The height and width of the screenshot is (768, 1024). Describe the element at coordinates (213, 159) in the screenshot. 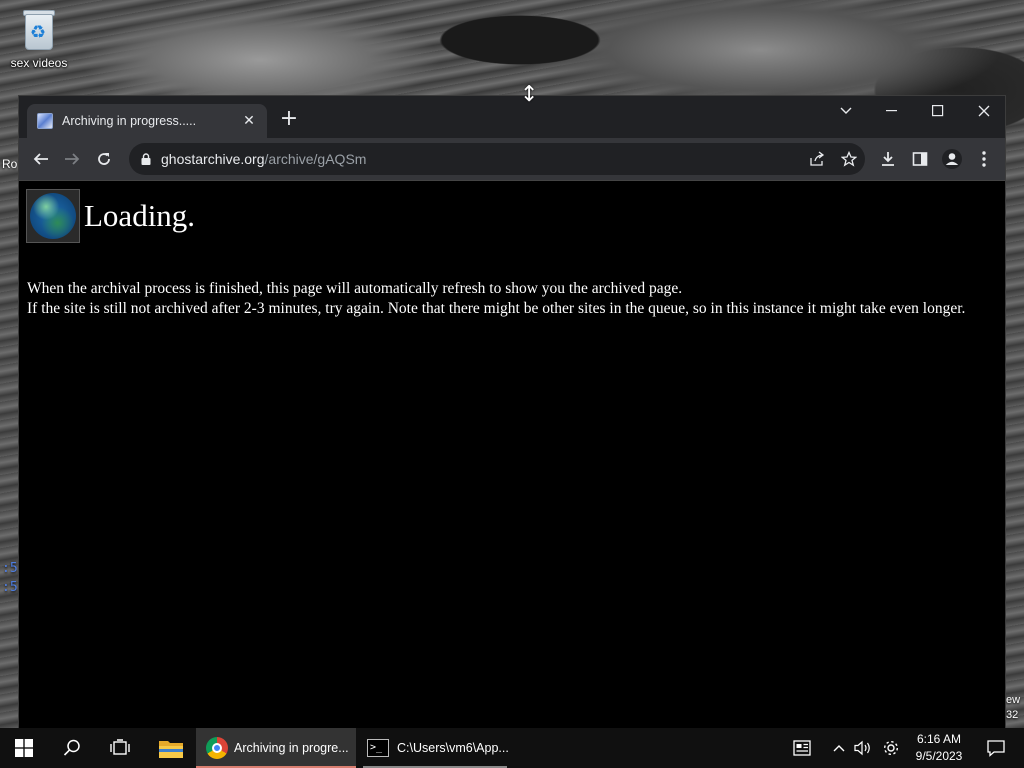

I see `url-host: ghostarchive.org` at that location.